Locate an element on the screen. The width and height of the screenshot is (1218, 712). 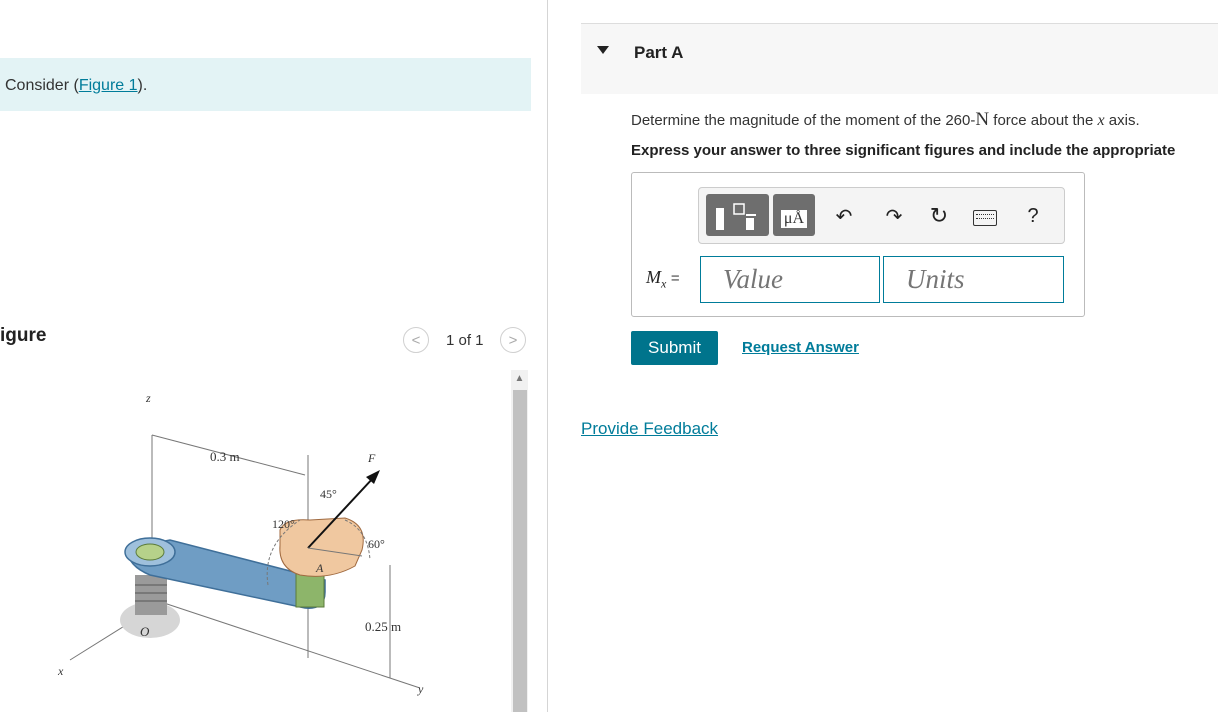
figure-link: Figure 1 is located at coordinates (108, 85).